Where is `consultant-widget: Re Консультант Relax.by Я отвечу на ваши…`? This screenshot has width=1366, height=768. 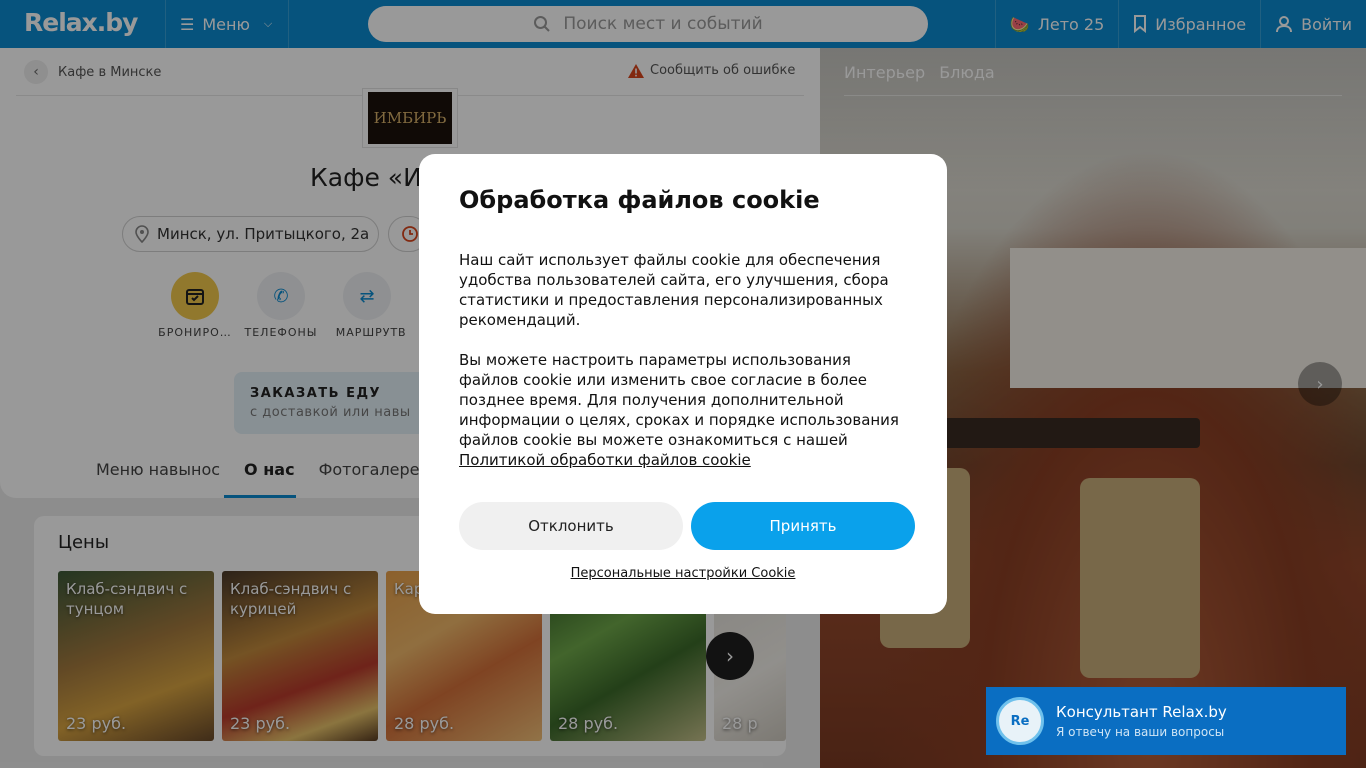 consultant-widget: Re Консультант Relax.by Я отвечу на ваши… is located at coordinates (1166, 721).